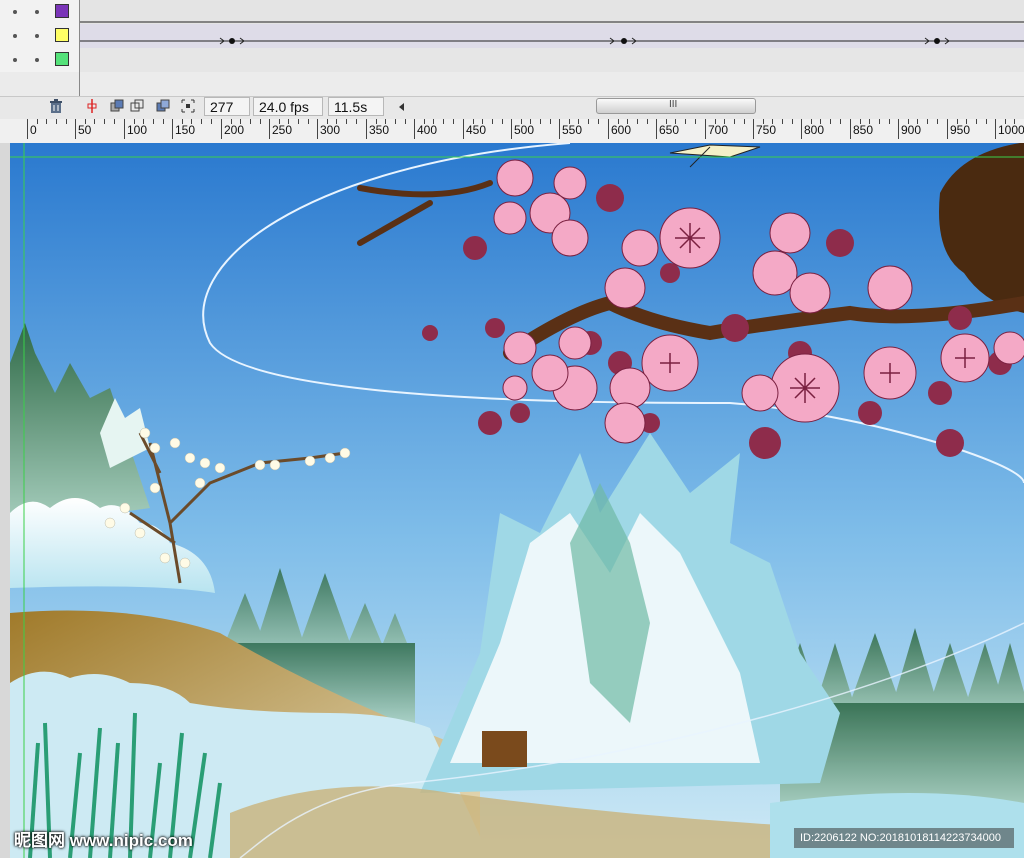 The height and width of the screenshot is (858, 1024). What do you see at coordinates (103, 840) in the screenshot?
I see `watermark-site: 昵图网 www.nipic.com` at bounding box center [103, 840].